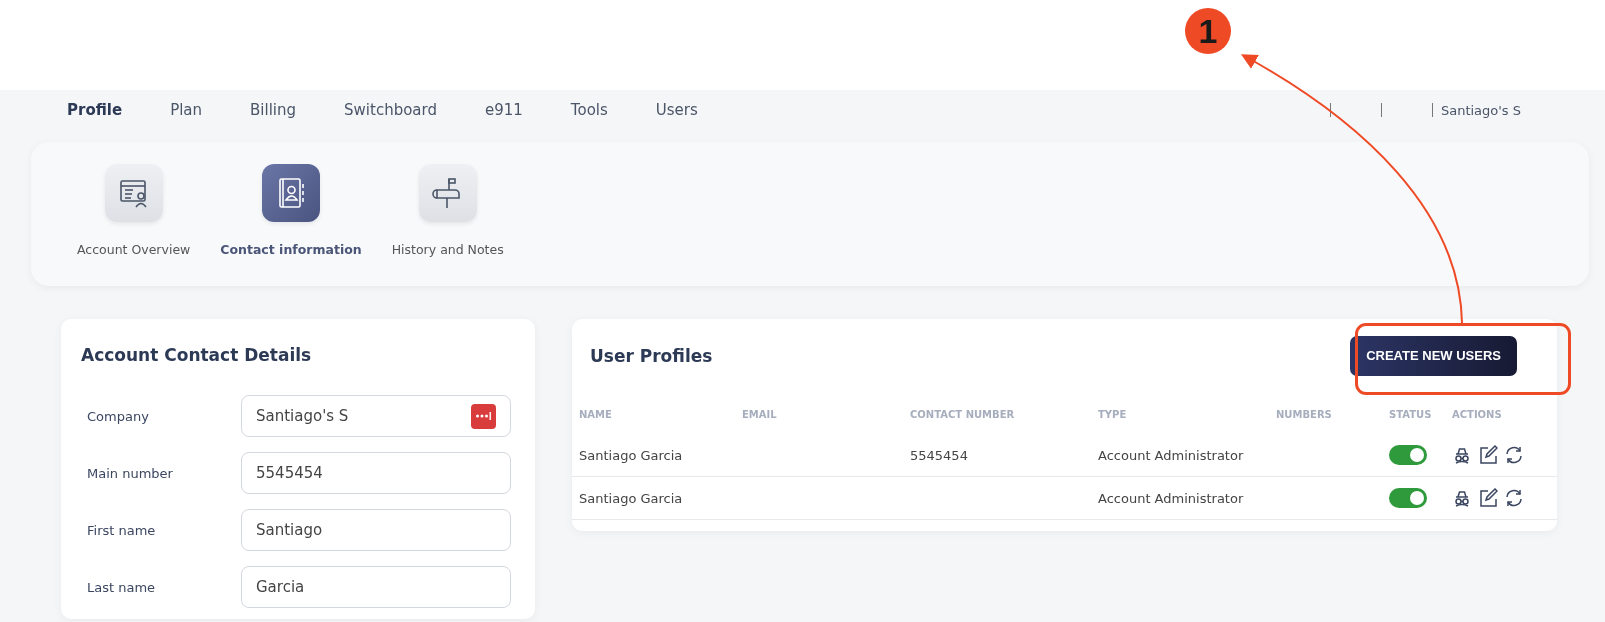  What do you see at coordinates (504, 110) in the screenshot?
I see `nav-tab: e911` at bounding box center [504, 110].